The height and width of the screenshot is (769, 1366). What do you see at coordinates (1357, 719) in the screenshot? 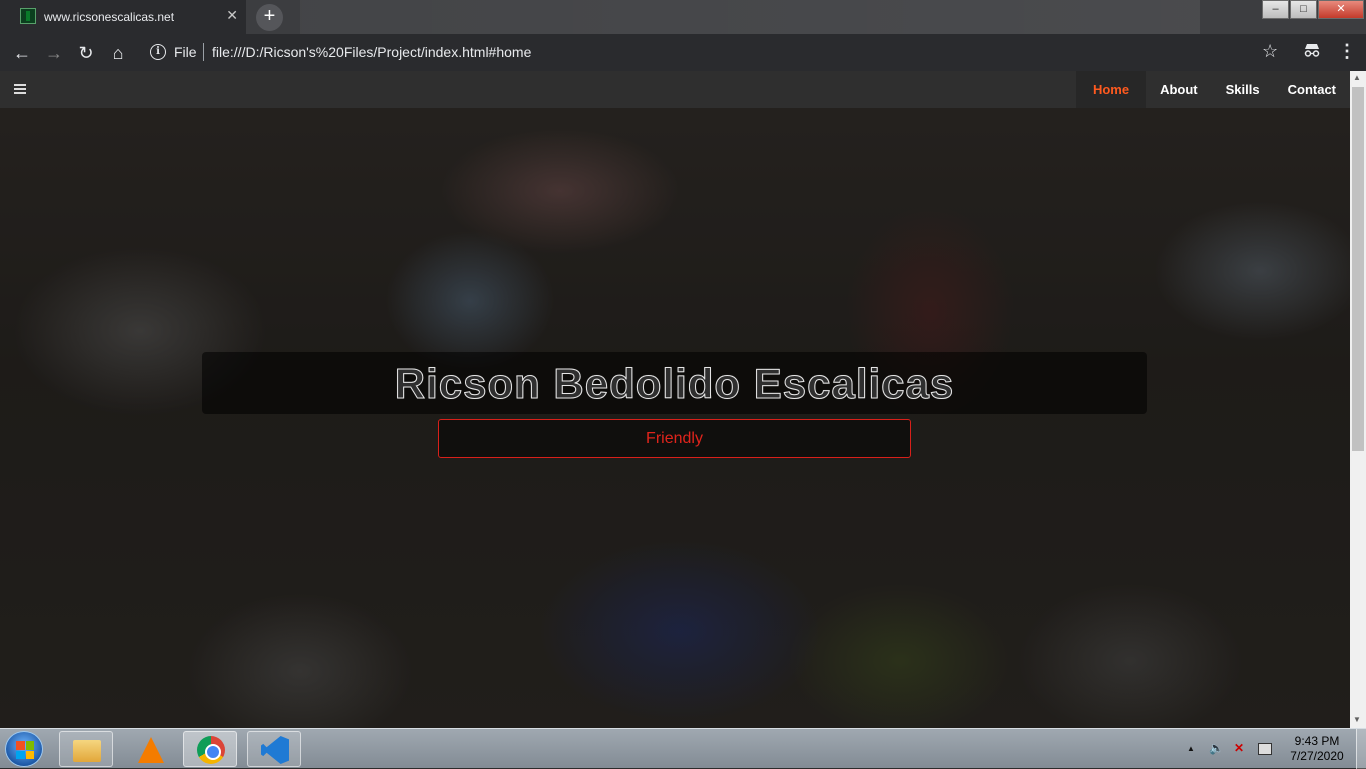
I see `scroll-down-arrow-icon: ▼` at bounding box center [1357, 719].